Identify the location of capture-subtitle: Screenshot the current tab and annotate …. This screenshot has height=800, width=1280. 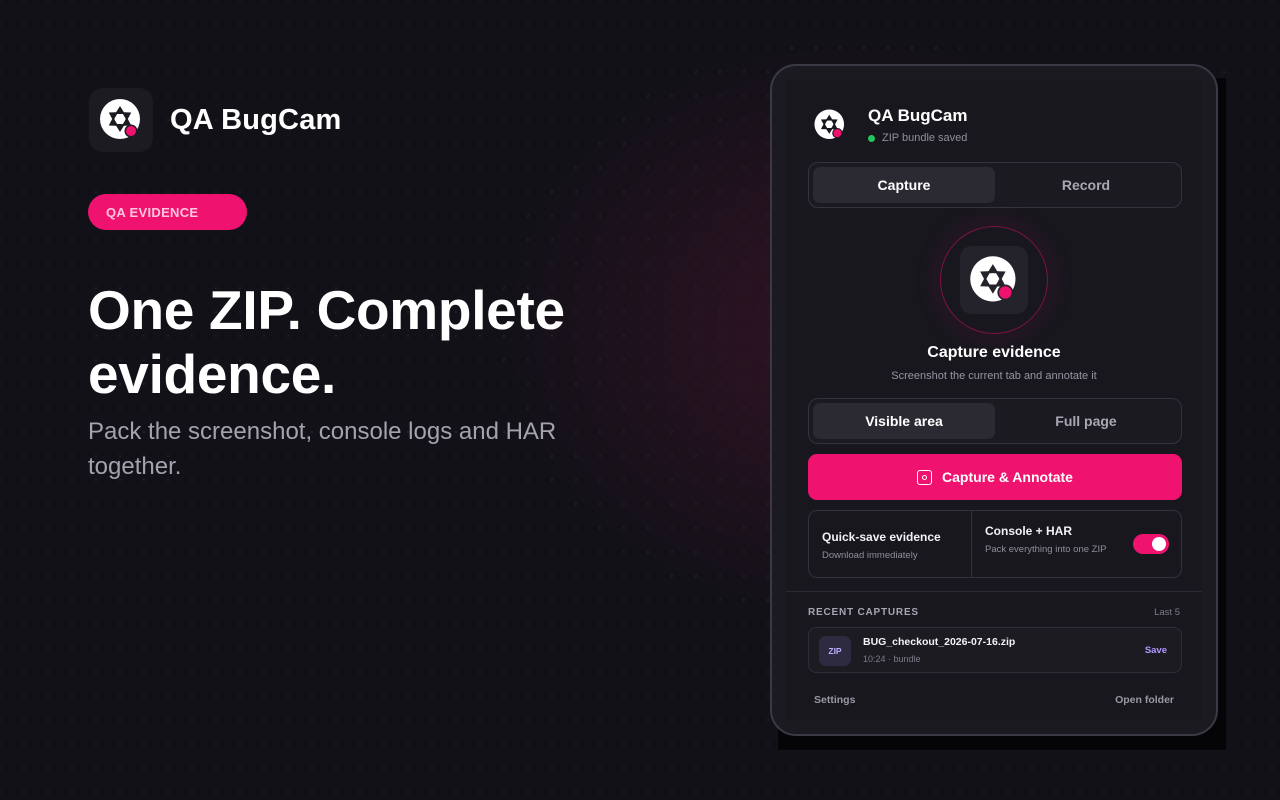
(994, 376).